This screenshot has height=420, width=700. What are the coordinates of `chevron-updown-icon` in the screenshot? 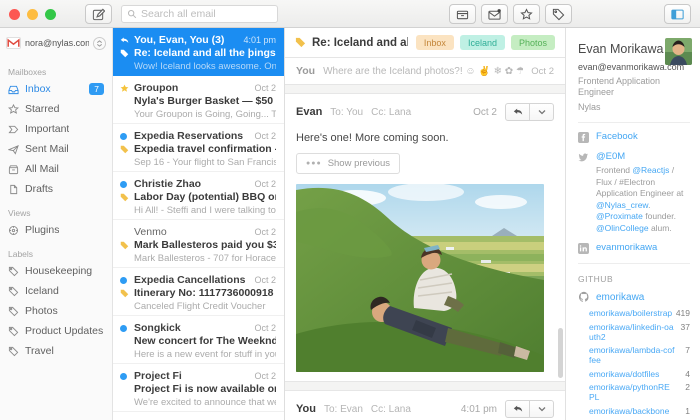 It's located at (99, 43).